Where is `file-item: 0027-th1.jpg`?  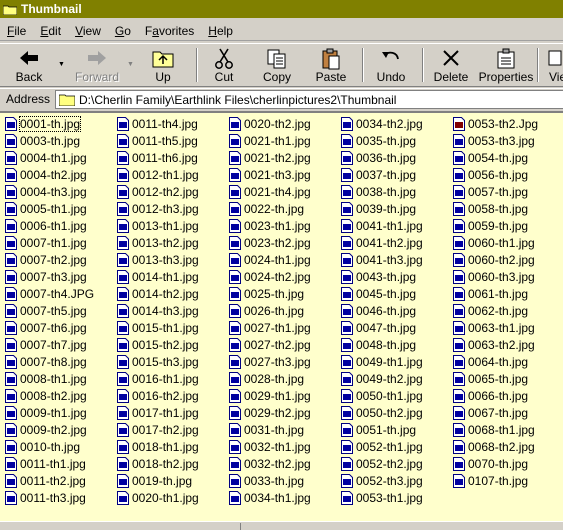 file-item: 0027-th1.jpg is located at coordinates (280, 327).